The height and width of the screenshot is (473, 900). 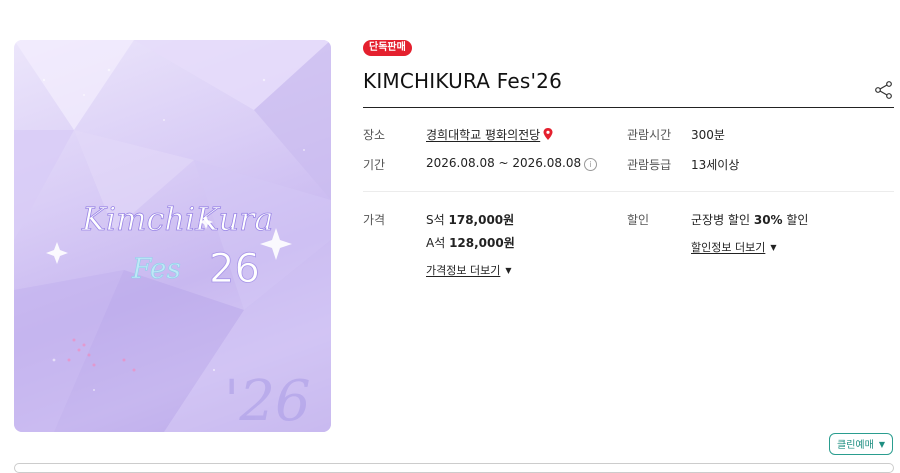 What do you see at coordinates (463, 270) in the screenshot?
I see `price-more-label: 가격정보 더보기` at bounding box center [463, 270].